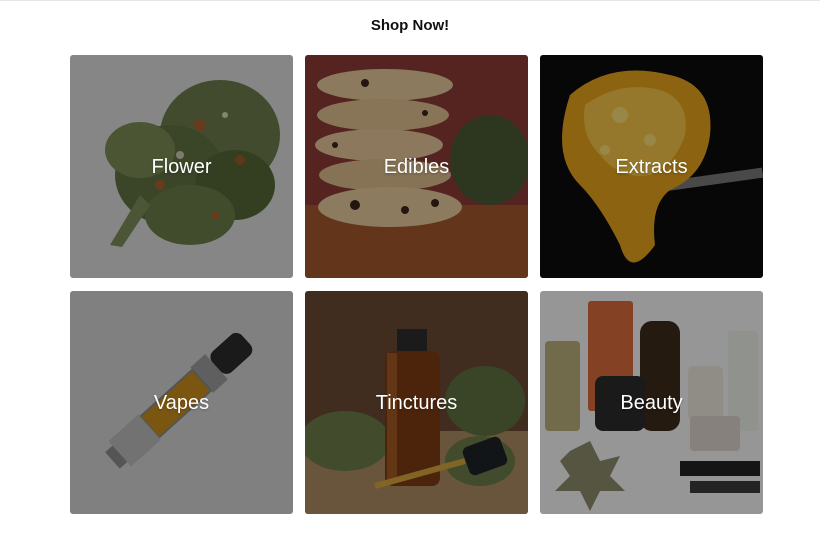 The width and height of the screenshot is (820, 534). I want to click on category-label-flower: Flower, so click(181, 167).